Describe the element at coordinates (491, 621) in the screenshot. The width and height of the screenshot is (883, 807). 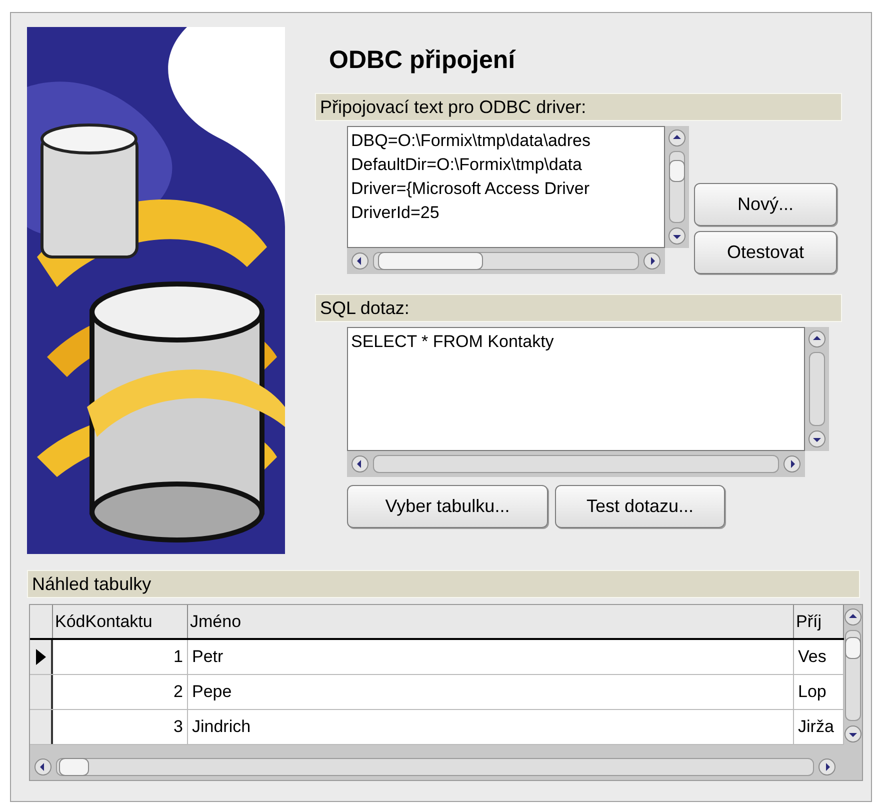
I see `column-header: Jméno` at that location.